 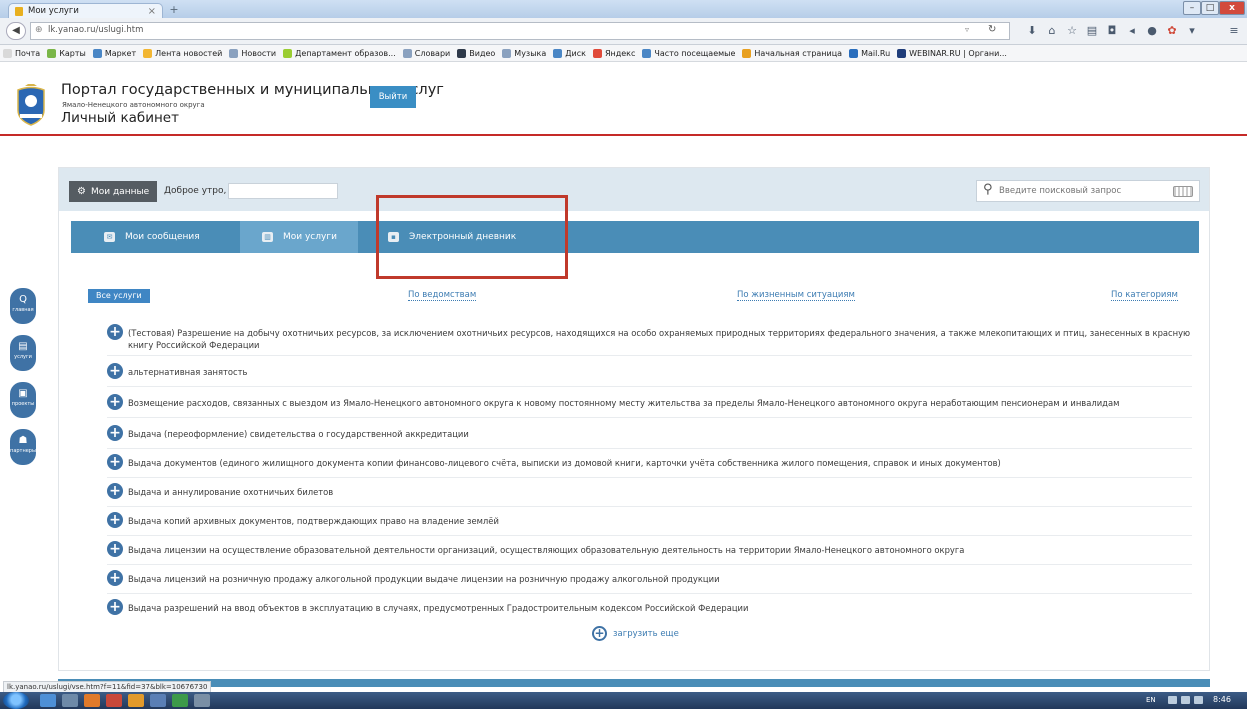 I want to click on bookmark-item: Mail.Ru, so click(x=869, y=53).